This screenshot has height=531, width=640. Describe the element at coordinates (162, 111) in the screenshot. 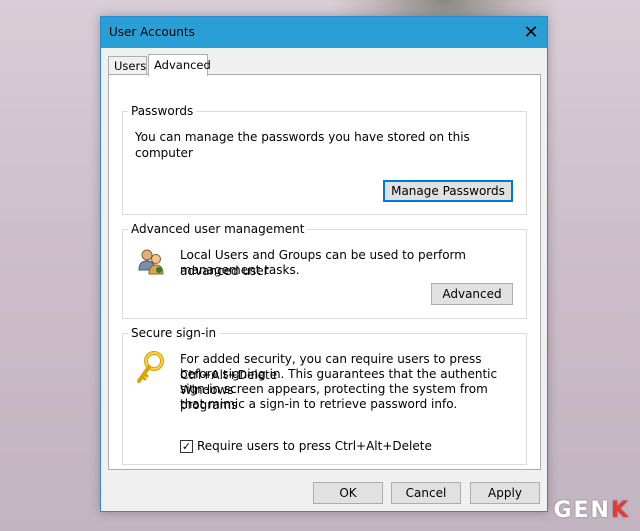

I see `passwords-legend: Passwords` at that location.